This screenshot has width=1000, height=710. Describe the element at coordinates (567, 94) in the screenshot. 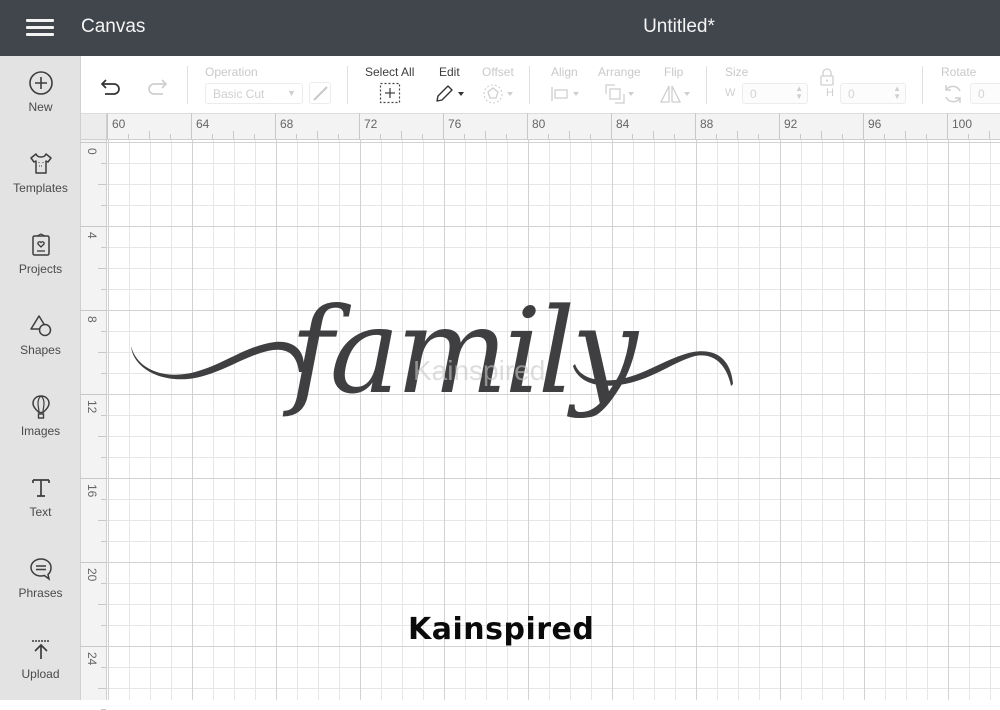

I see `align-icon` at that location.